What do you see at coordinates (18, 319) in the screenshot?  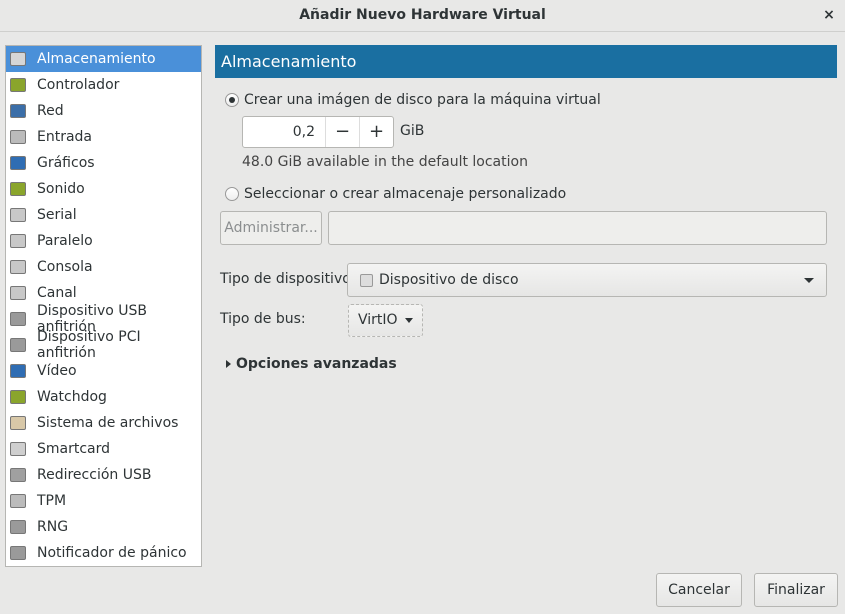 I see `usb-device-icon` at bounding box center [18, 319].